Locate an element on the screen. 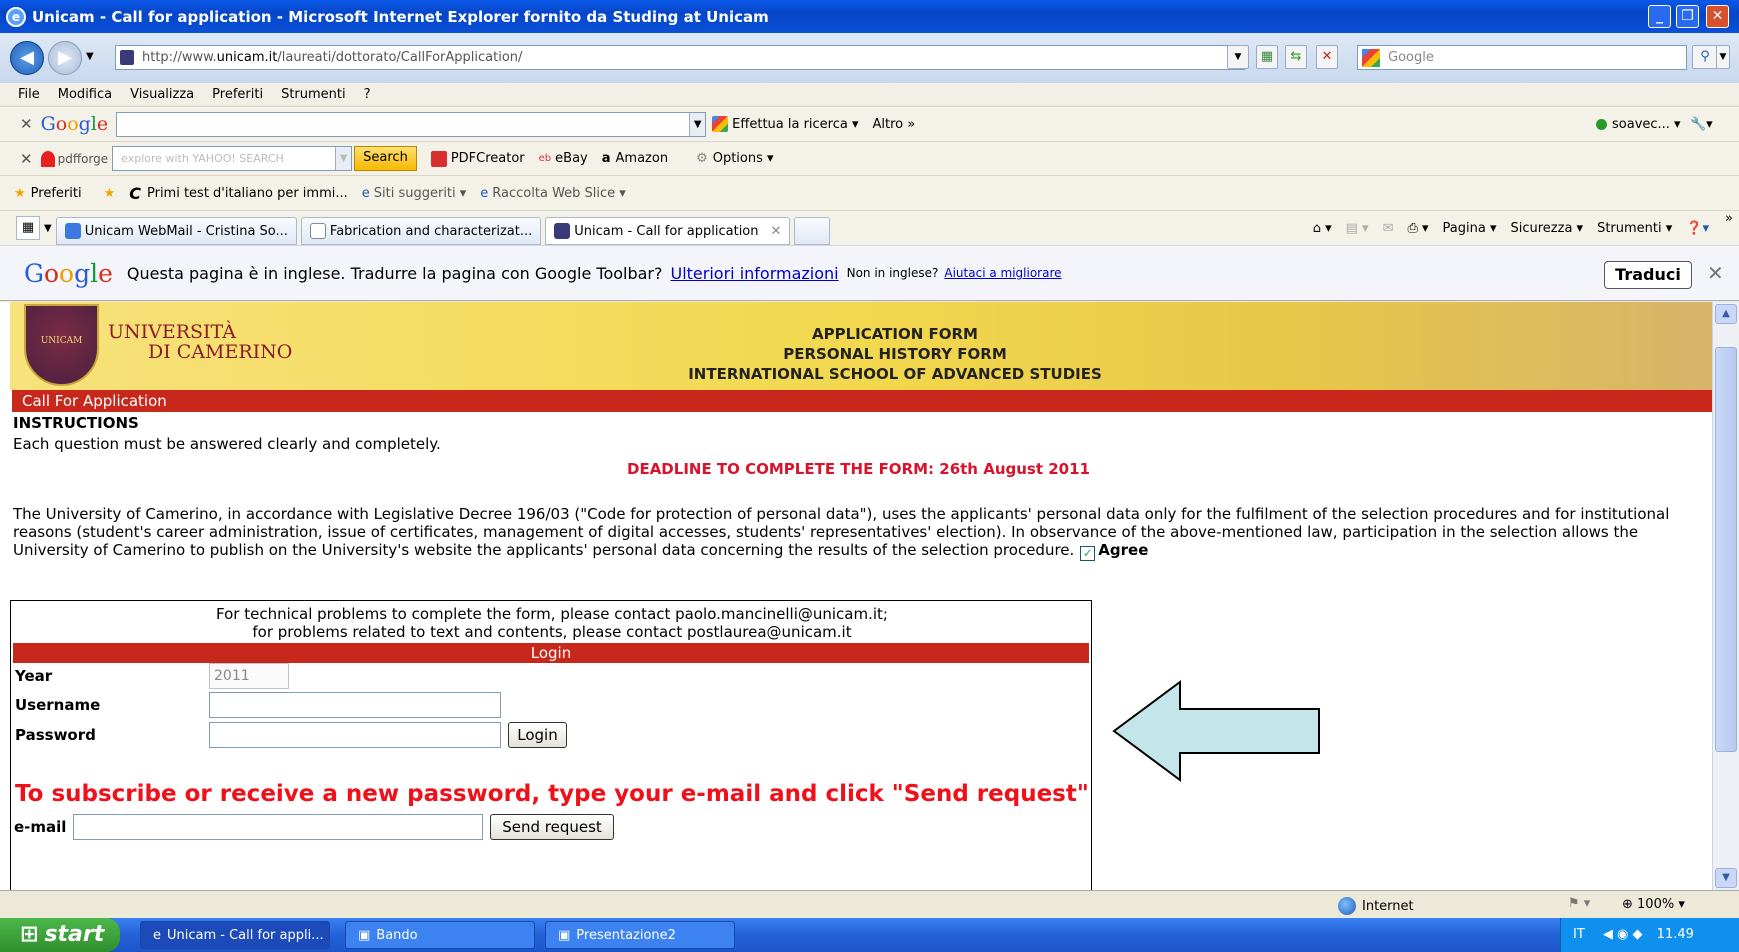  agree-checkbox: ✓ is located at coordinates (1088, 553).